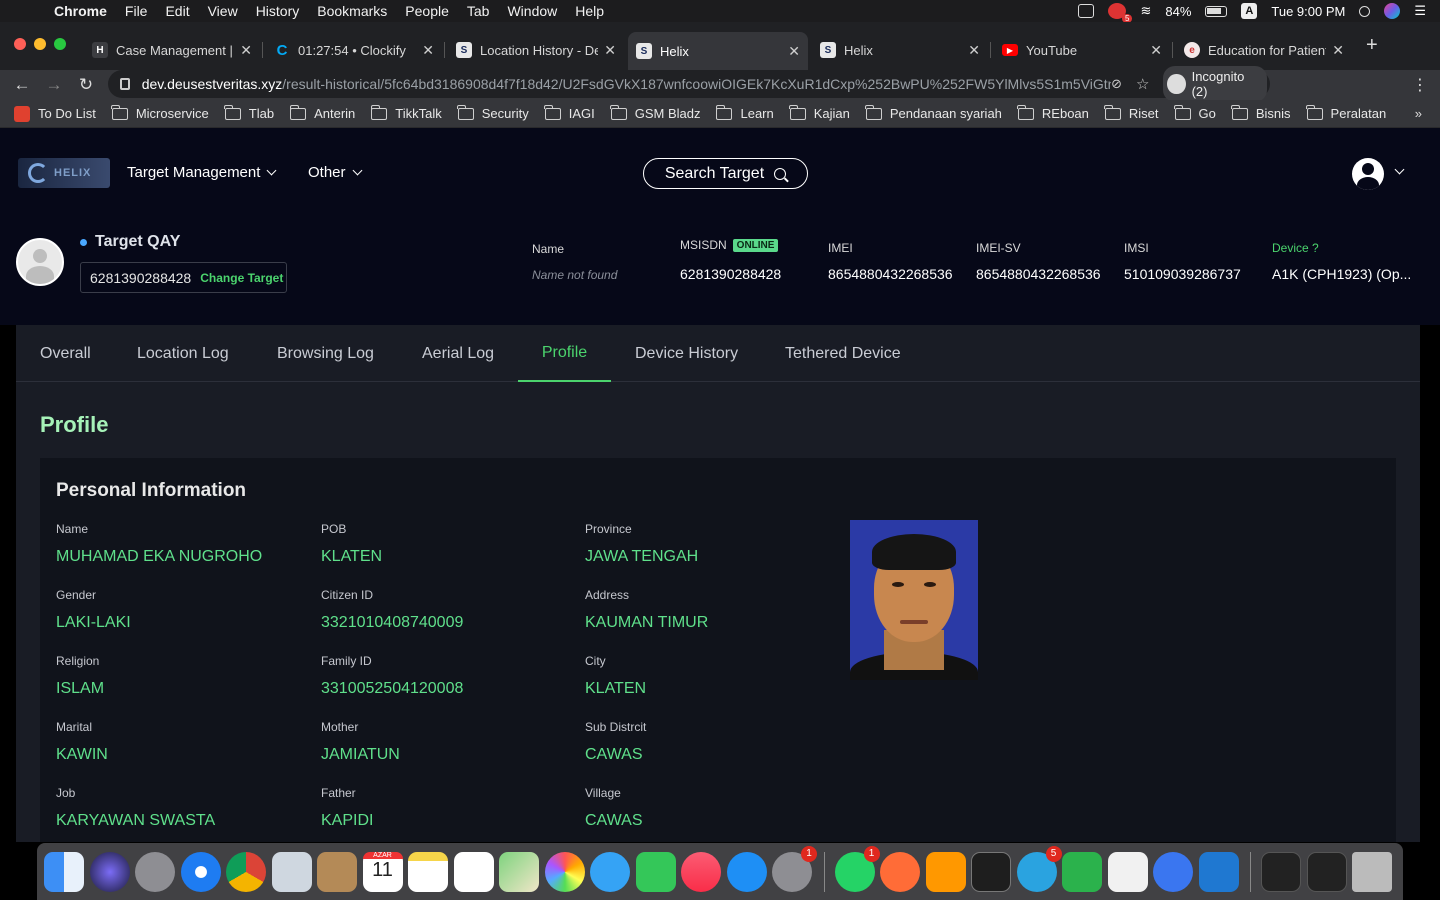 The image size is (1440, 900). I want to click on menu-people: People, so click(427, 11).